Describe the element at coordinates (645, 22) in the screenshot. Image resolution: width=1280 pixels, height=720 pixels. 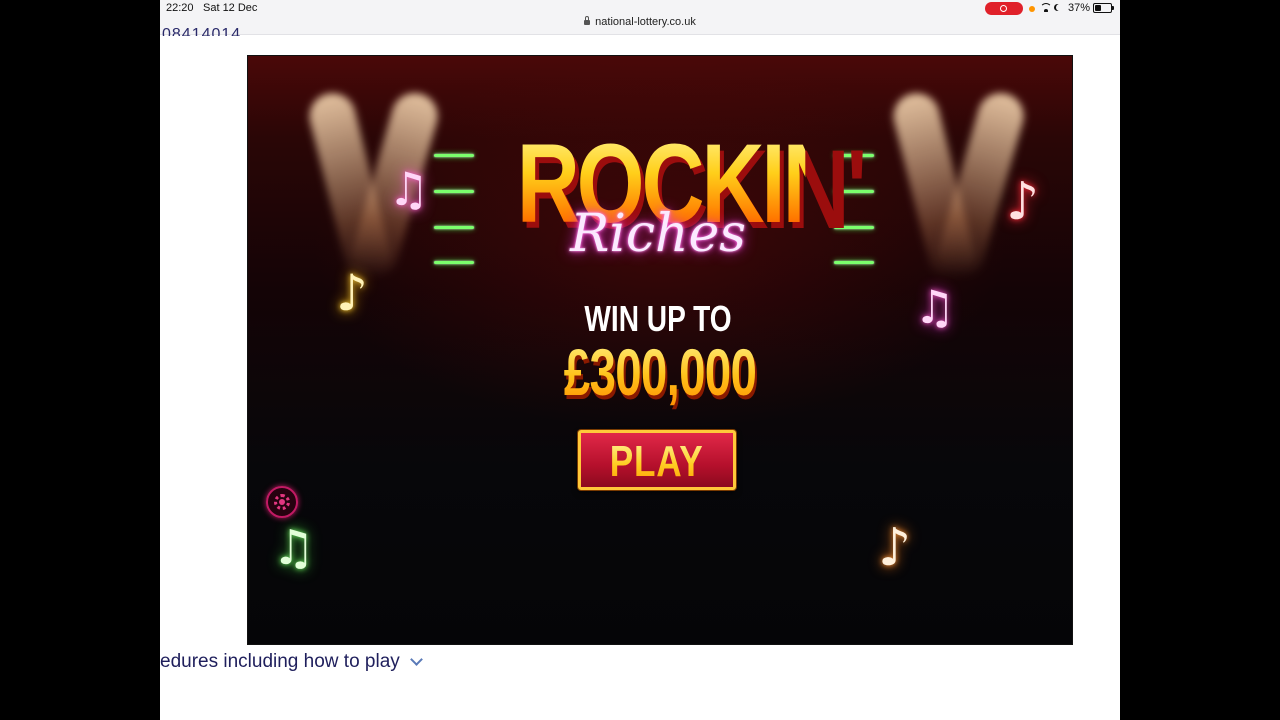
I see `url-text: national-lottery.co.uk` at that location.